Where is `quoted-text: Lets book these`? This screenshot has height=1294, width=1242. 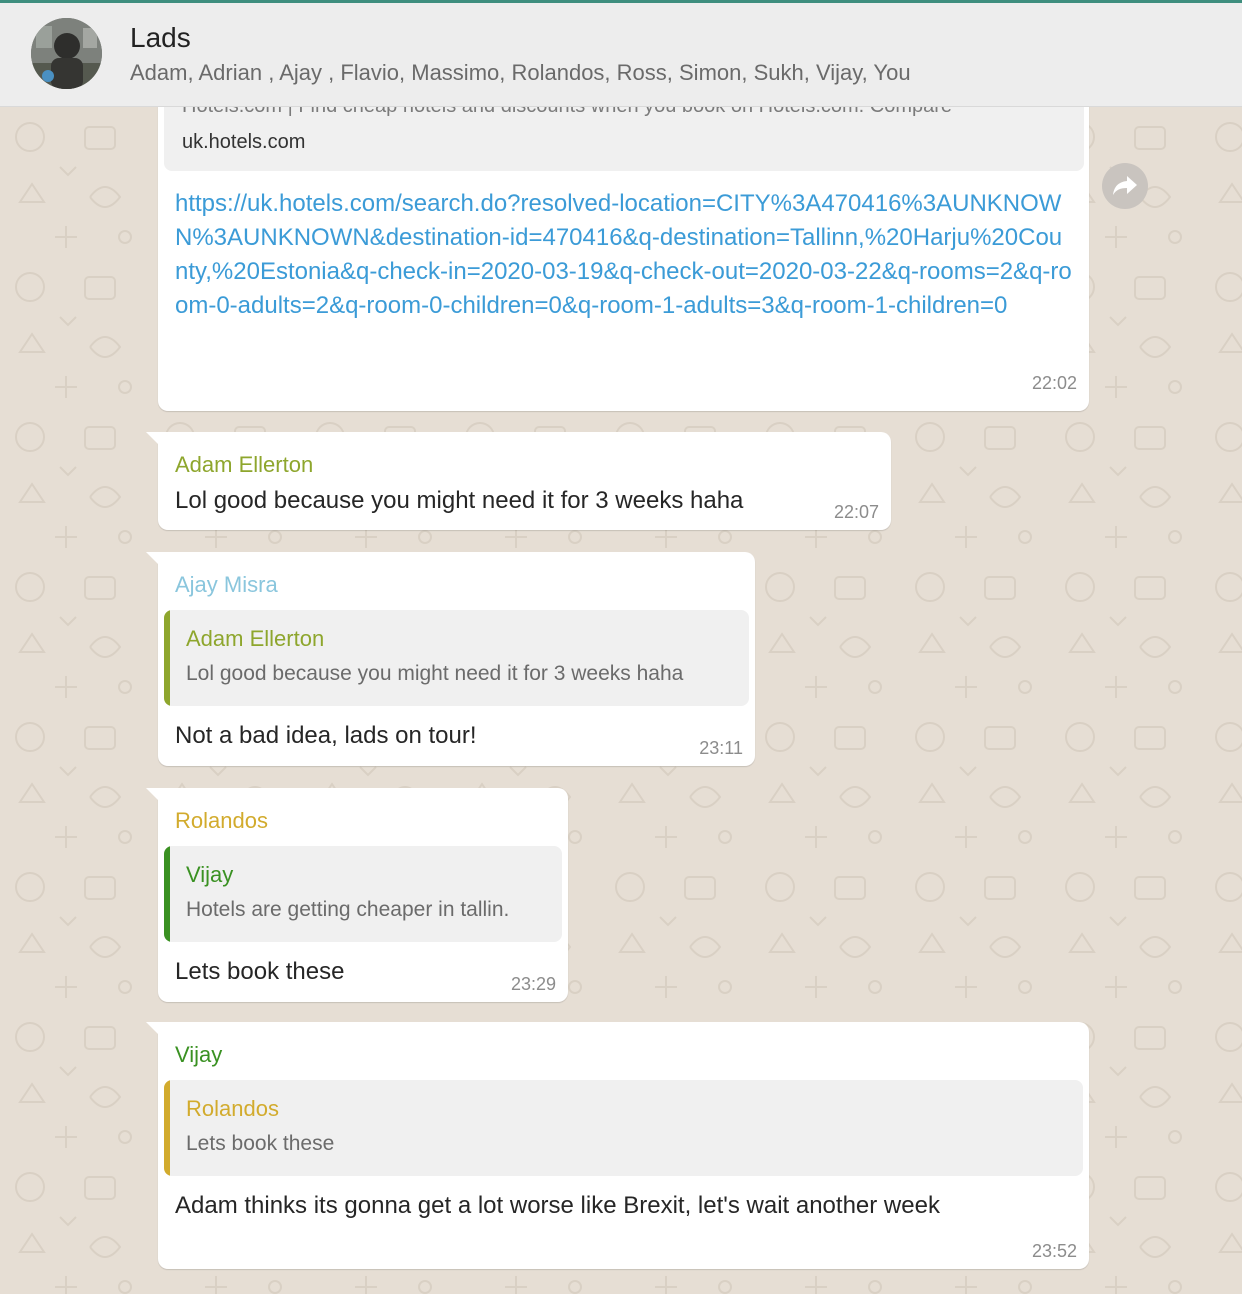
quoted-text: Lets book these is located at coordinates (260, 1143).